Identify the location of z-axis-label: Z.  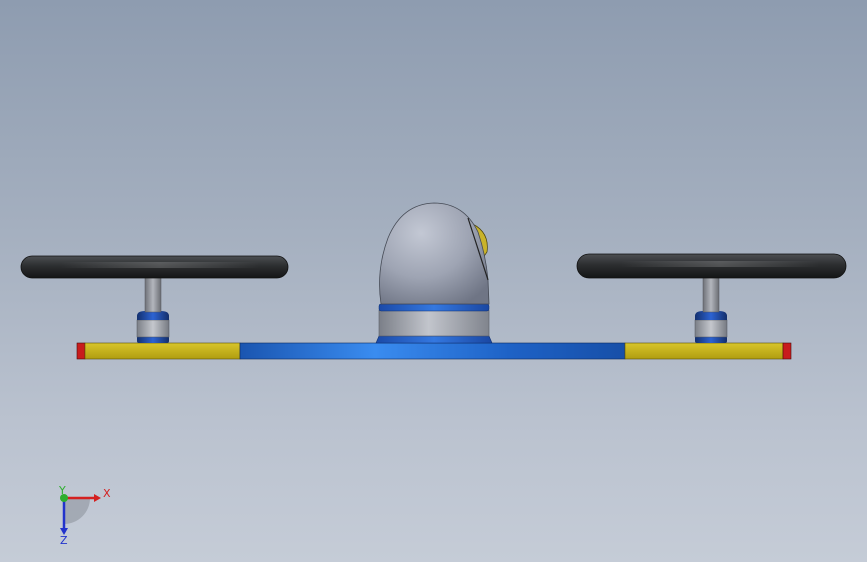
(64, 539).